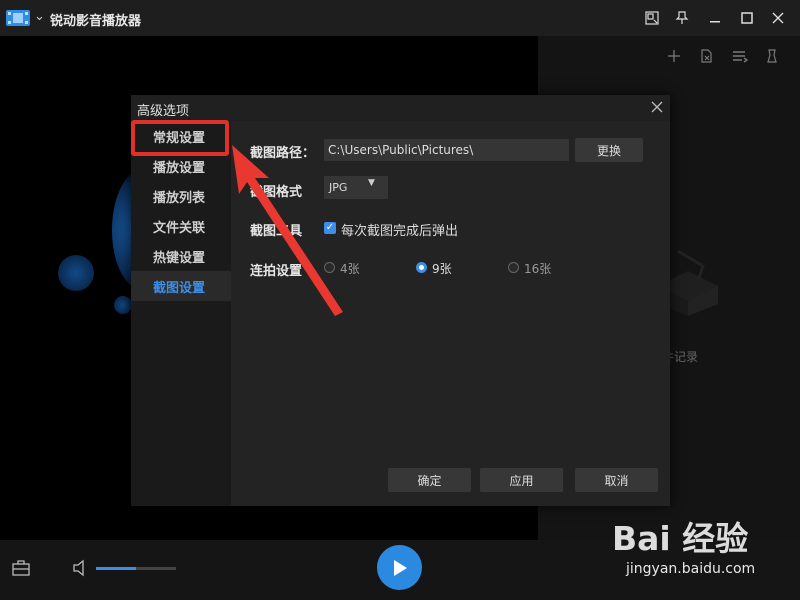  What do you see at coordinates (181, 196) in the screenshot?
I see `nav-item-playlist: 播放列表` at bounding box center [181, 196].